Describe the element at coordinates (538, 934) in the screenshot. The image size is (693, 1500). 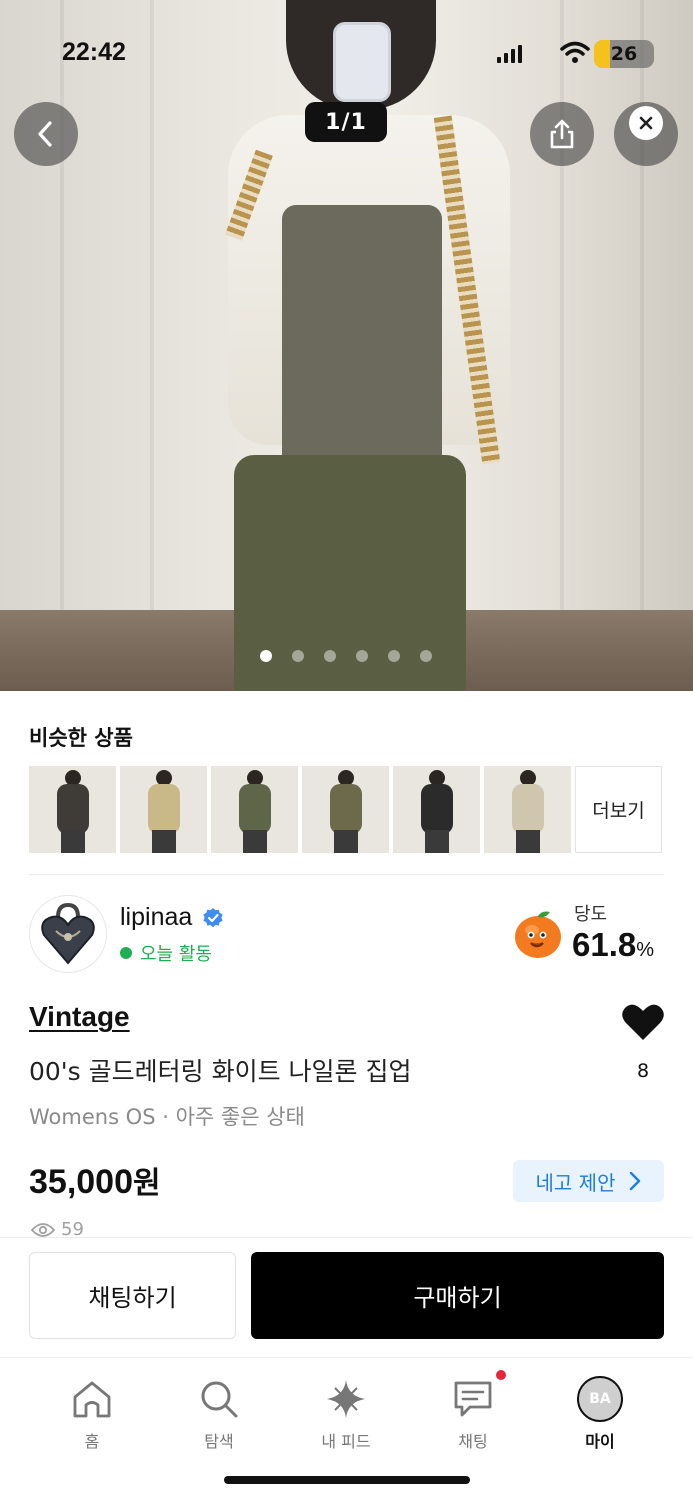
I see `peach-mascot-icon` at that location.